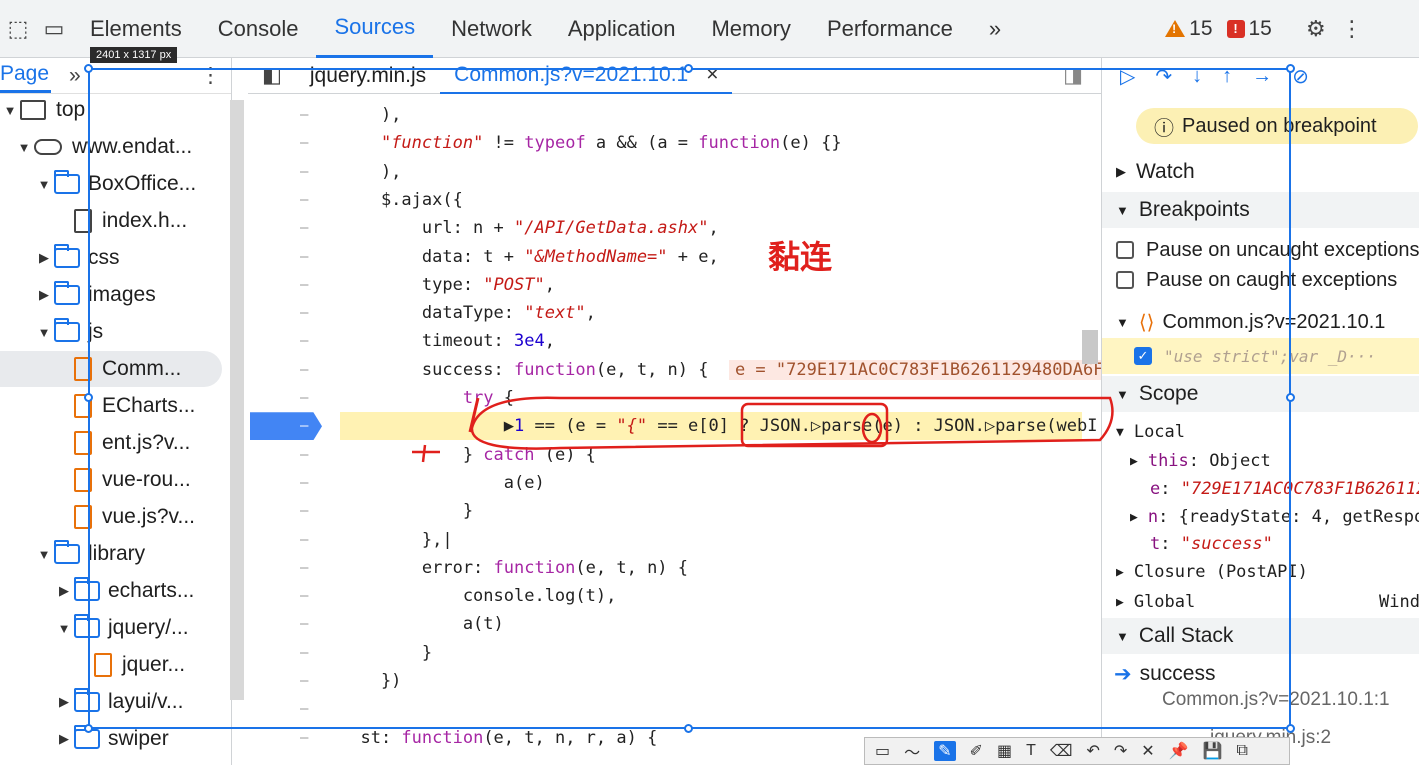  What do you see at coordinates (976, 751) in the screenshot?
I see `marker-tool-icon: ✐` at bounding box center [976, 751].